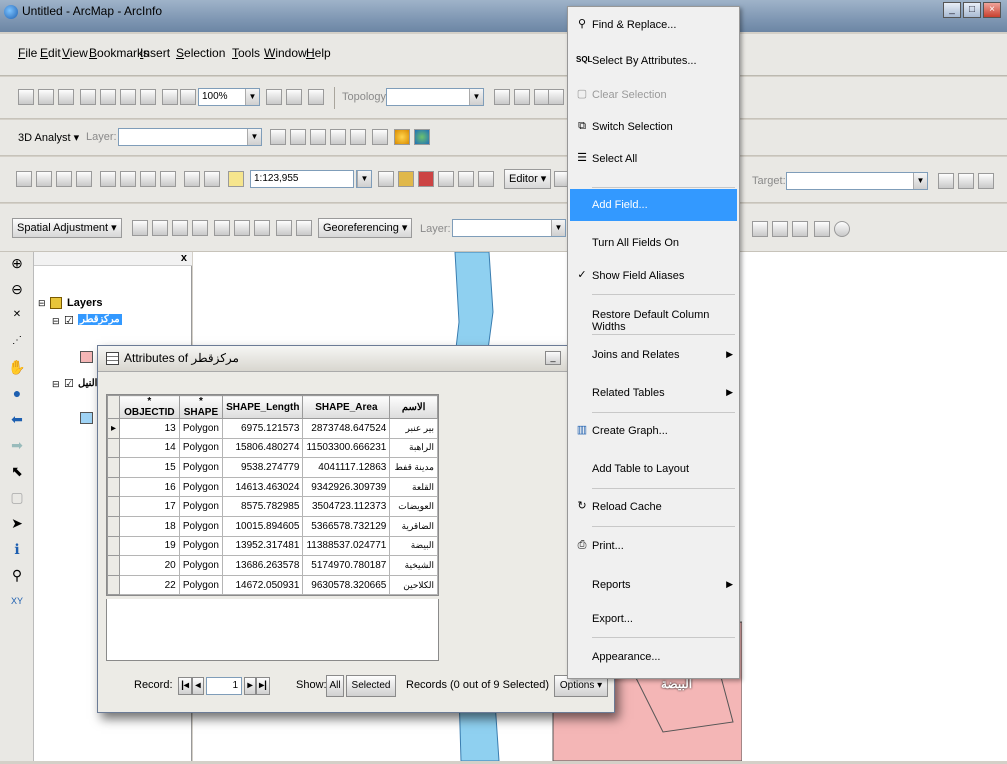  What do you see at coordinates (346, 585) in the screenshot?
I see `area-cell: 9630578.320665` at bounding box center [346, 585].